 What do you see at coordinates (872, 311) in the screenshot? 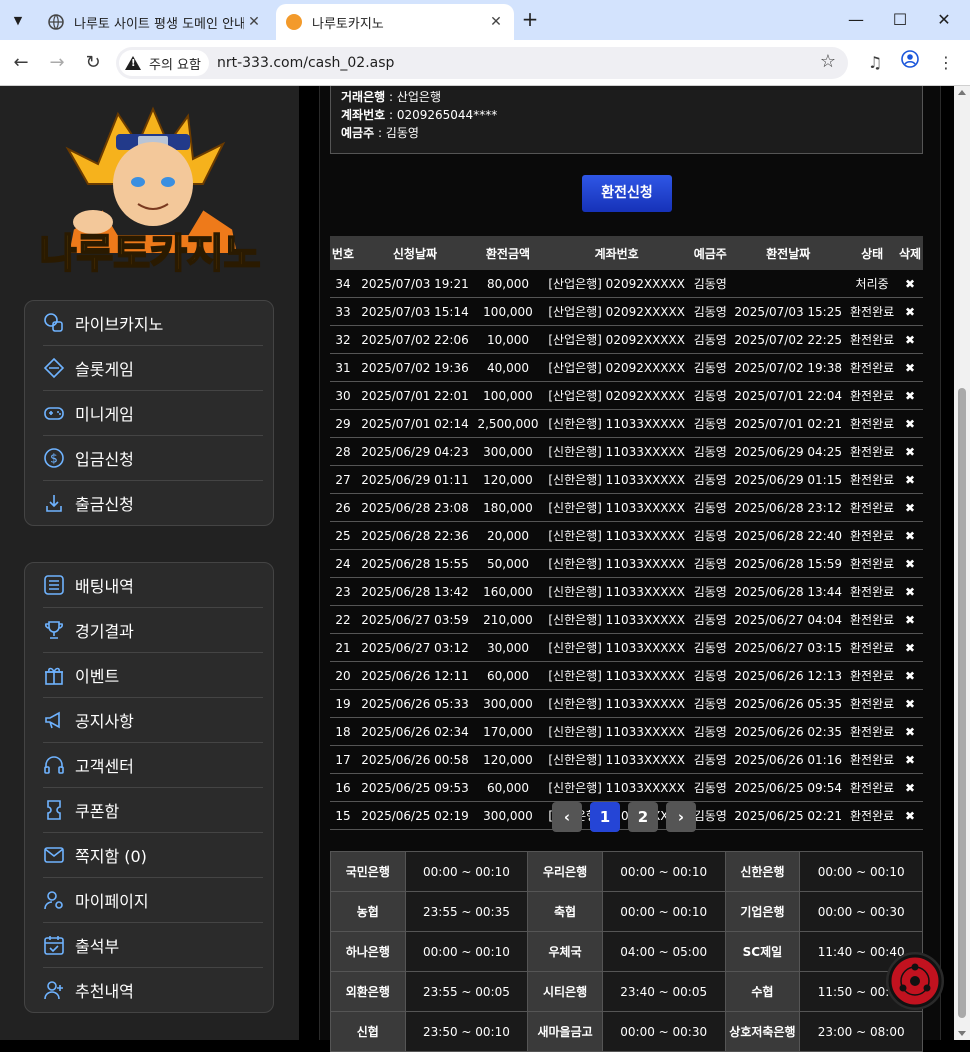
I see `table-cell: 환전완료` at bounding box center [872, 311].